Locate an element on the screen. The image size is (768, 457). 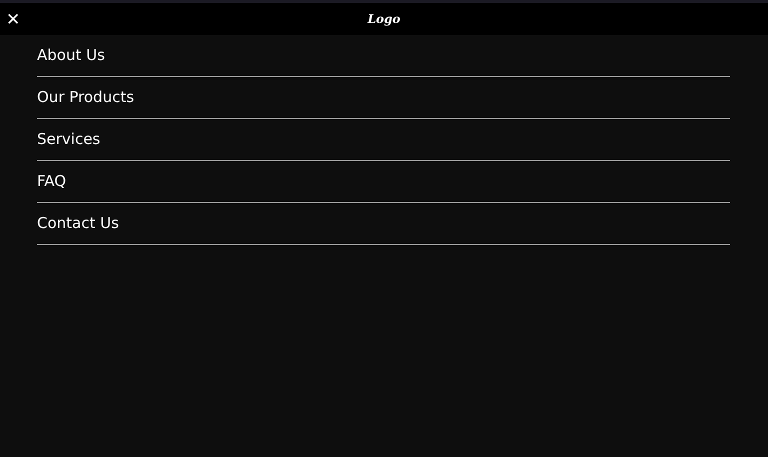
close-button: ✕ is located at coordinates (13, 19).